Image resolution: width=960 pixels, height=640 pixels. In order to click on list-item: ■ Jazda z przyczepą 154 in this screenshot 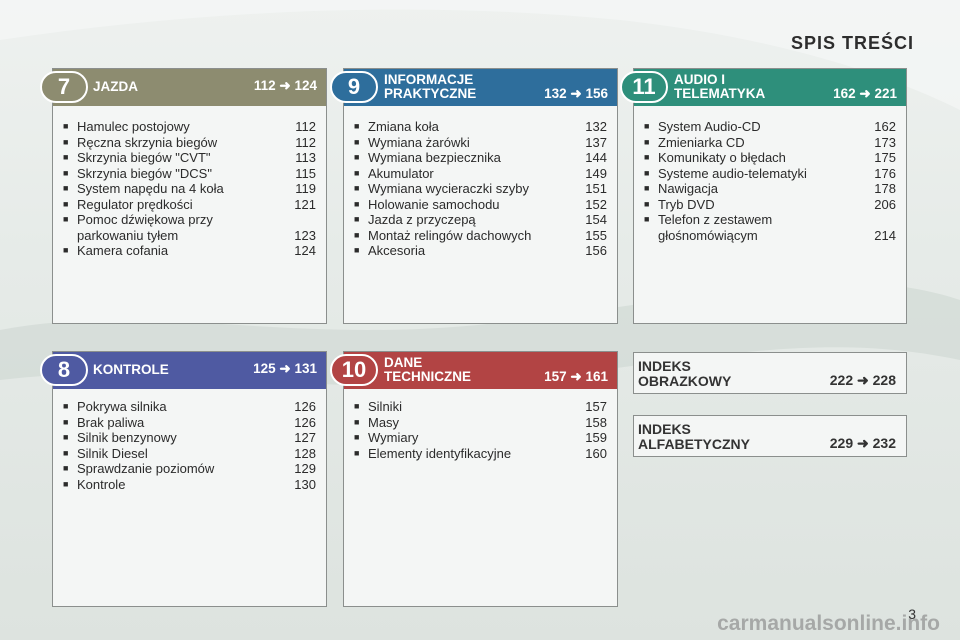, I will do `click(480, 220)`.